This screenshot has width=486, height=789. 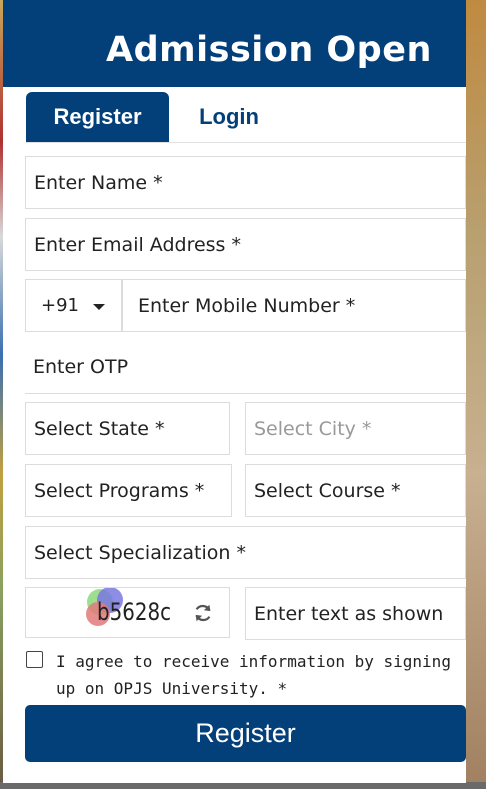 I want to click on captcha-box: b5628c, so click(x=127, y=612).